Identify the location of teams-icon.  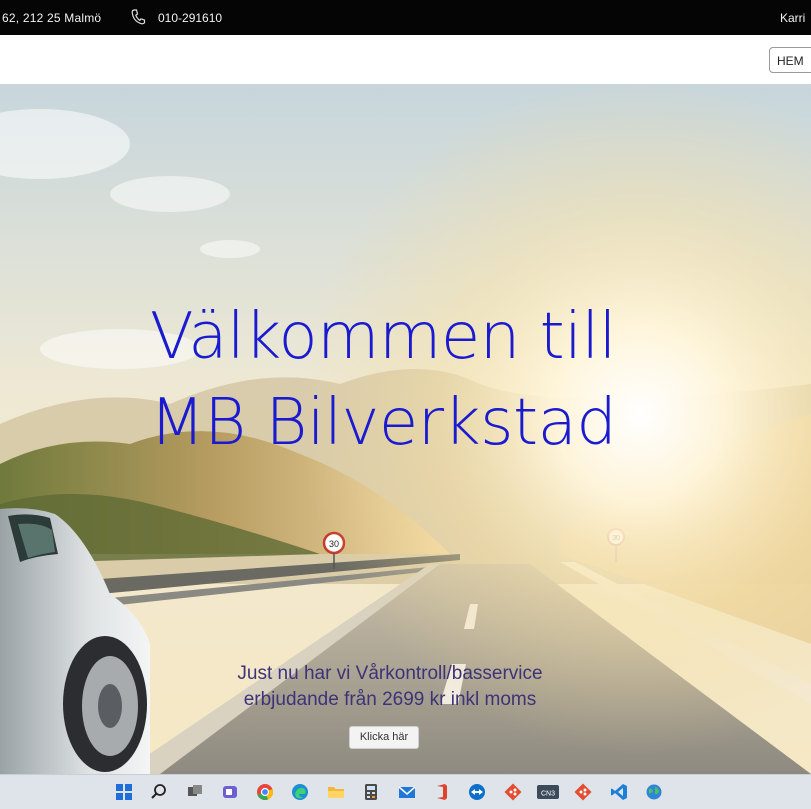
(230, 792).